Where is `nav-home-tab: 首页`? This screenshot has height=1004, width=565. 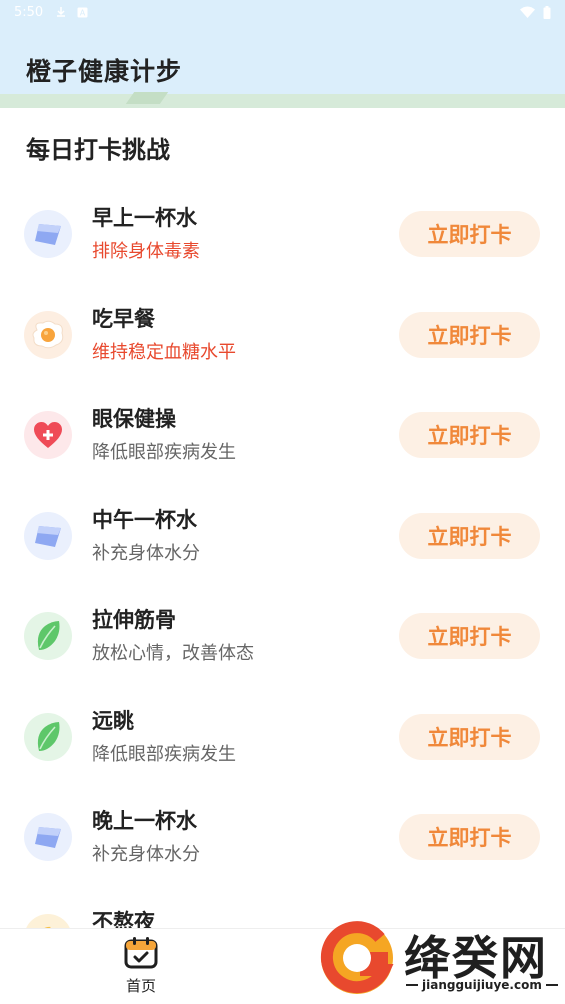
nav-home-tab: 首页 is located at coordinates (141, 969).